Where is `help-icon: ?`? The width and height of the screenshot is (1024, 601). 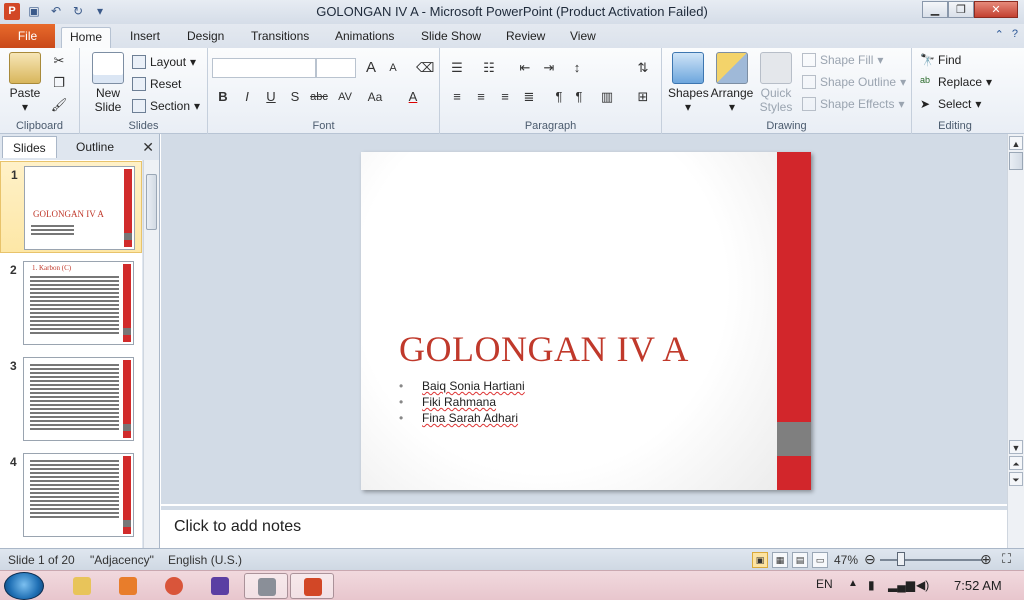
help-icon: ? is located at coordinates (1015, 34).